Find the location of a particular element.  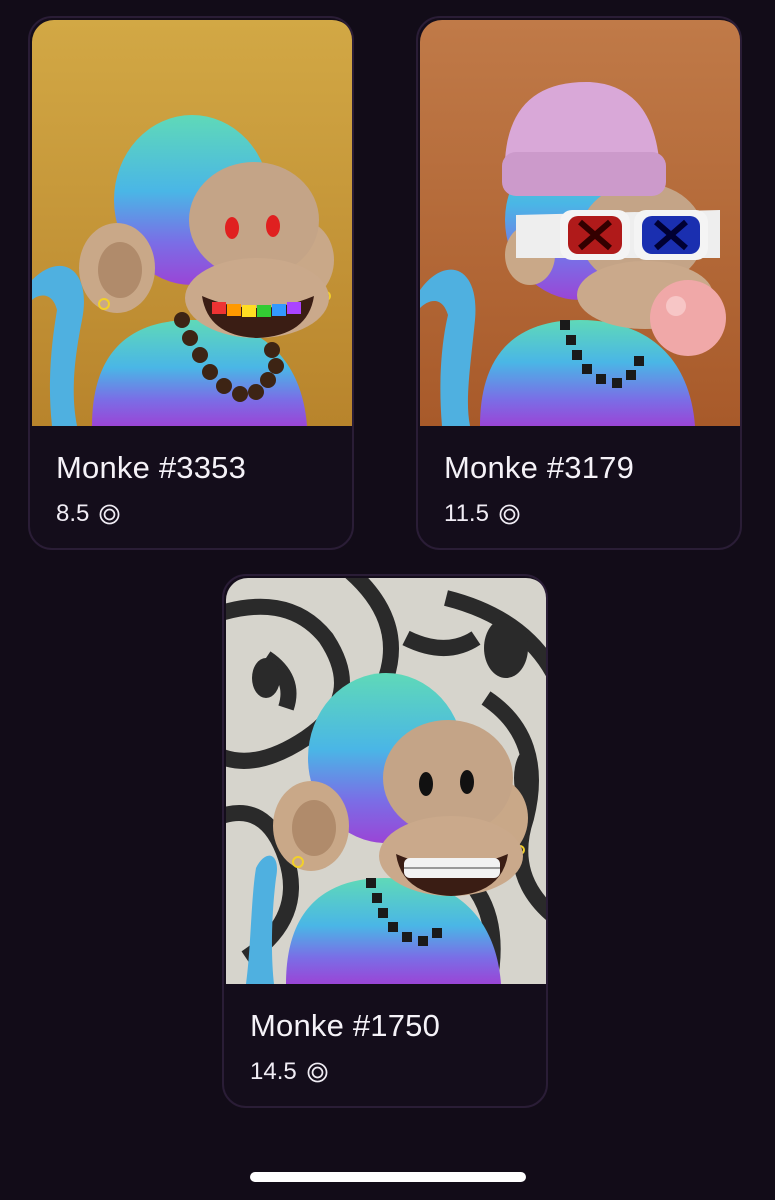

price-value: 11.5 is located at coordinates (466, 513).